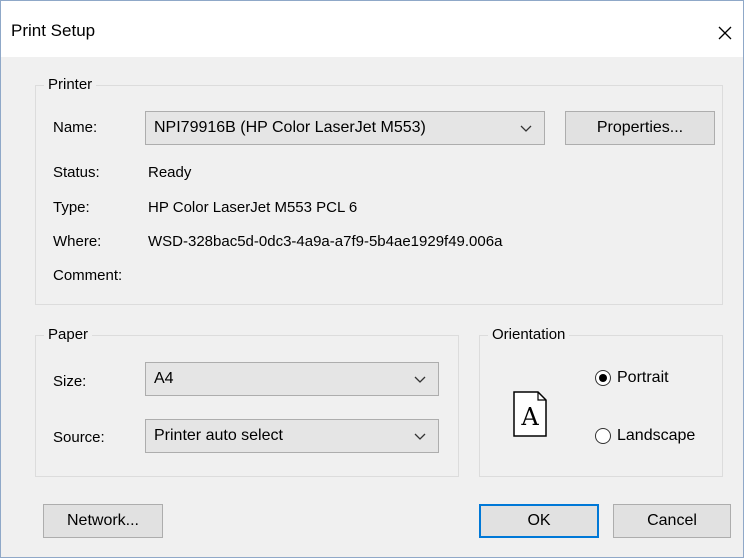  I want to click on where-label: Where:, so click(77, 241).